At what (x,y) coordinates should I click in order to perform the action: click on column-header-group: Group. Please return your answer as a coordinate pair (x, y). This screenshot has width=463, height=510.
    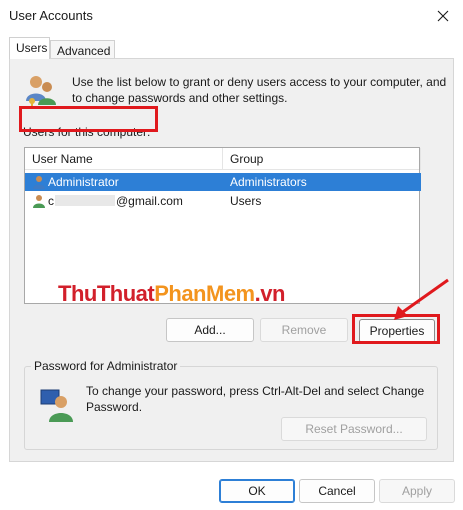
    Looking at the image, I should click on (322, 159).